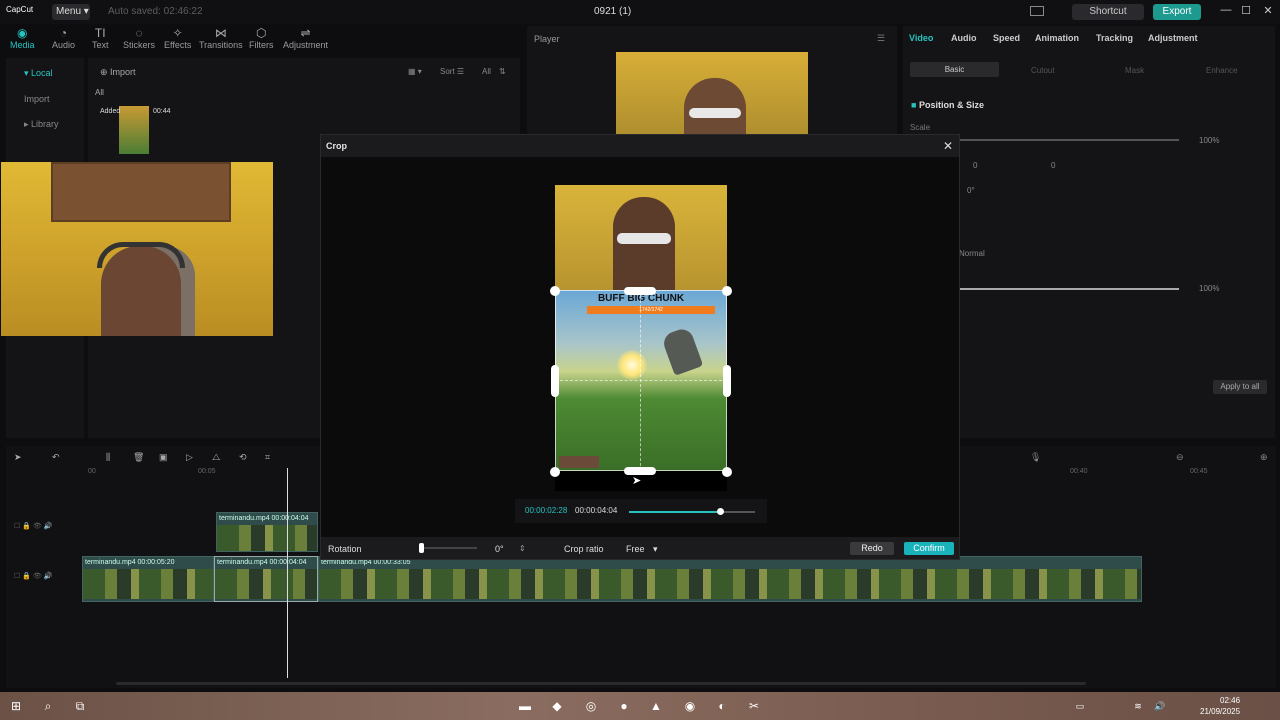  I want to click on shortcut-button: Shortcut, so click(1108, 12).